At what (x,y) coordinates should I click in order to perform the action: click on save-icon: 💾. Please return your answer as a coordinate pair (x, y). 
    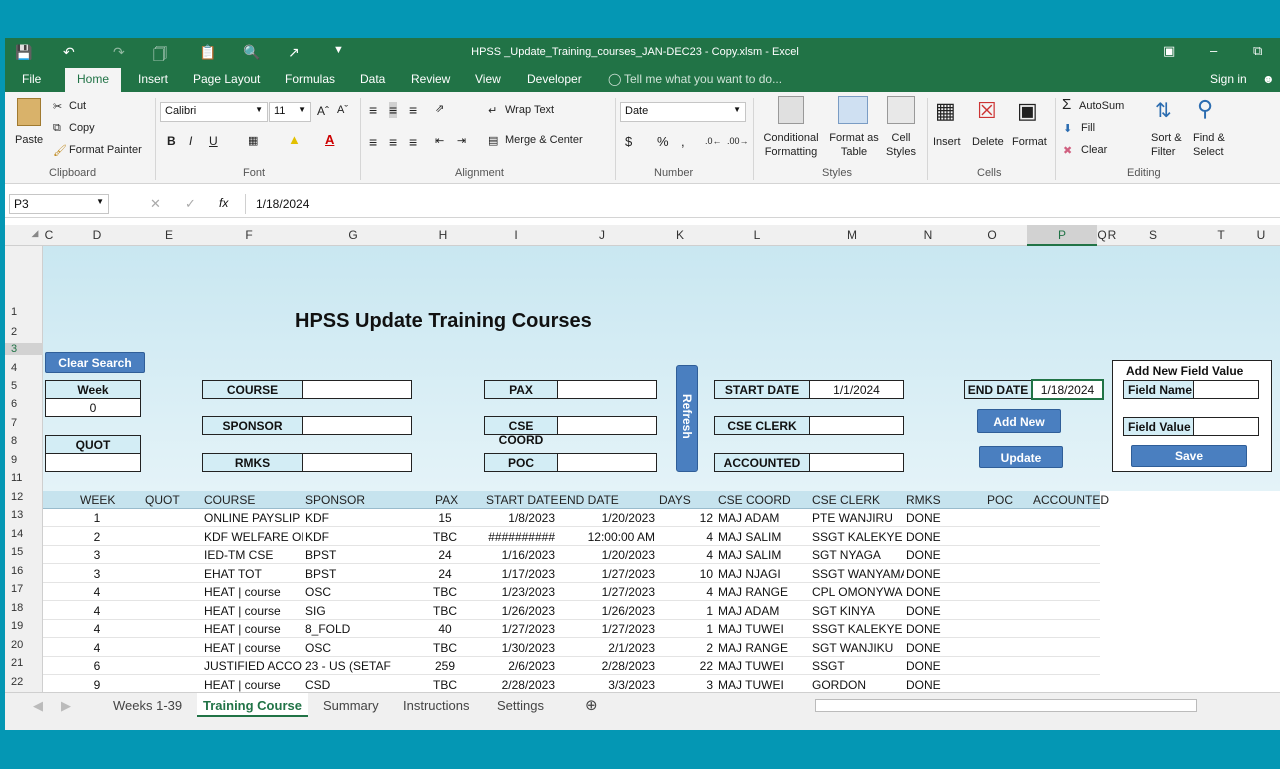
    Looking at the image, I should click on (23, 52).